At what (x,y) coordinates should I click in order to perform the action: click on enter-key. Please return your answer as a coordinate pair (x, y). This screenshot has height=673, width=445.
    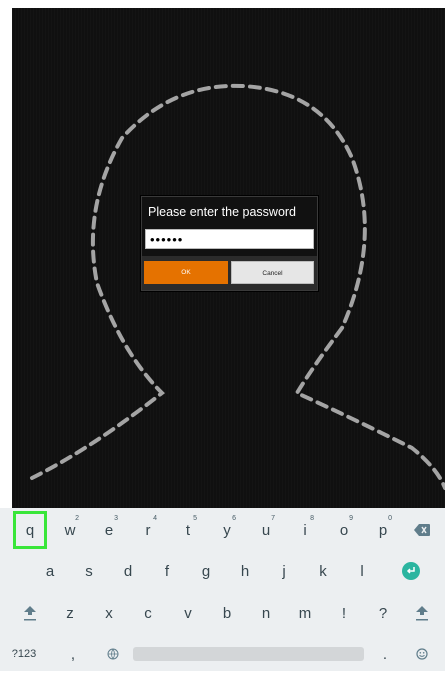
    Looking at the image, I should click on (411, 571).